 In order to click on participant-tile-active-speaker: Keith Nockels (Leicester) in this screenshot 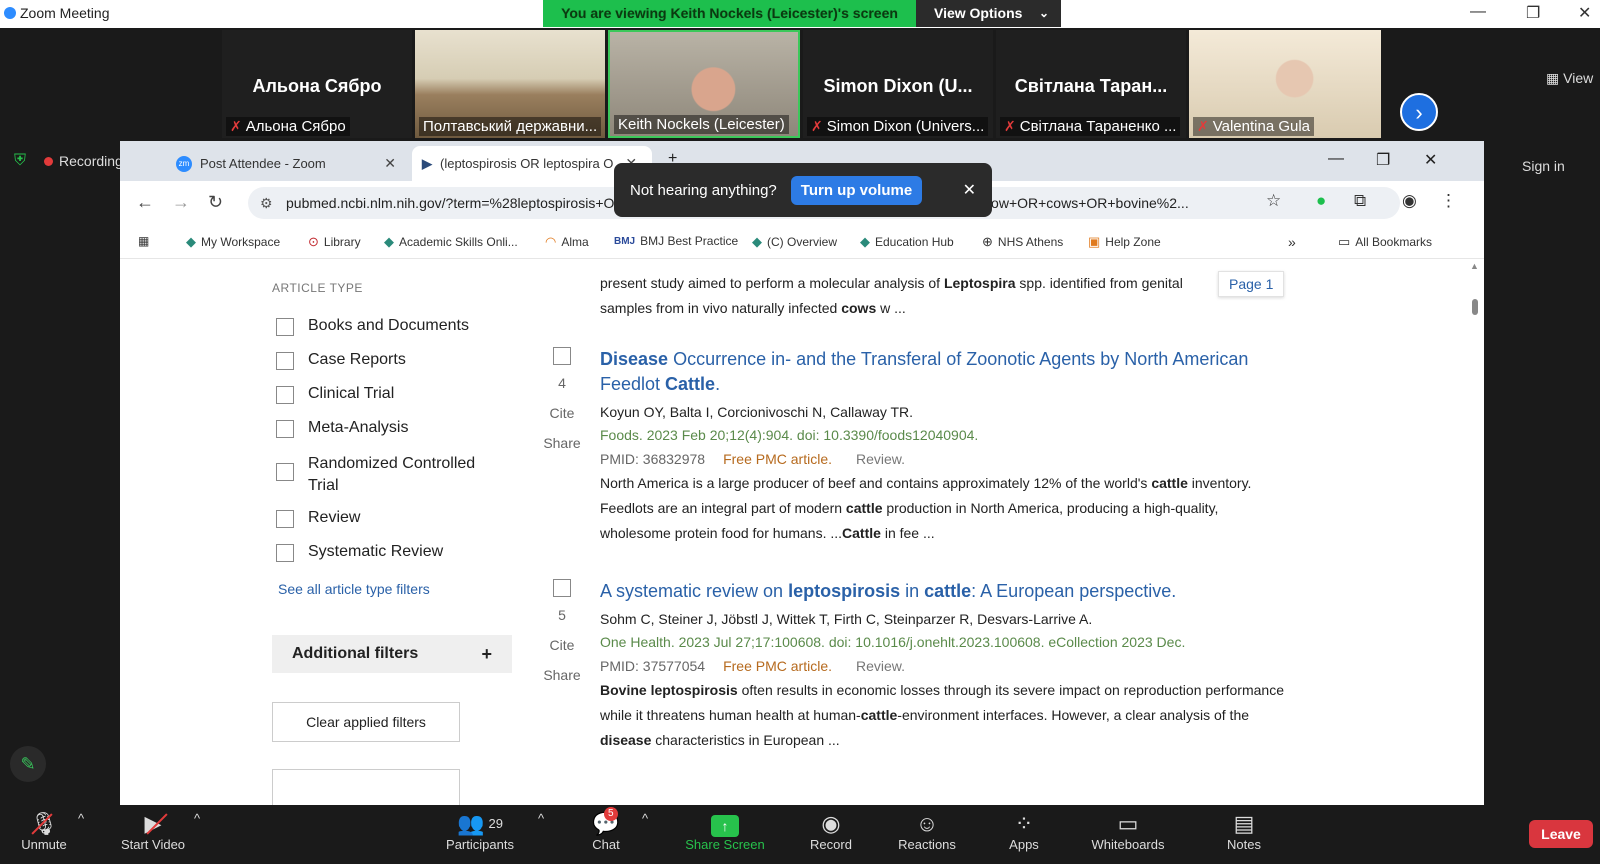, I will do `click(704, 84)`.